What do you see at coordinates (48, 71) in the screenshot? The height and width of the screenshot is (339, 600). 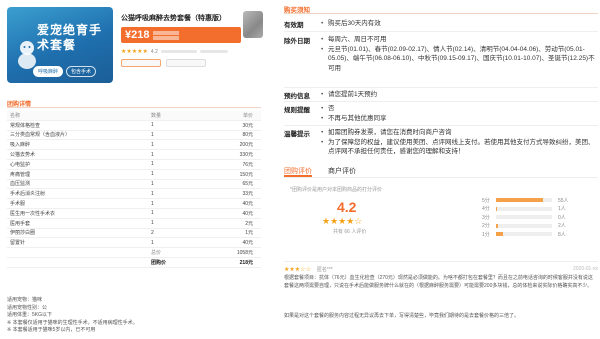 I see `image-tag-anesthesia: 呼吸麻醉` at bounding box center [48, 71].